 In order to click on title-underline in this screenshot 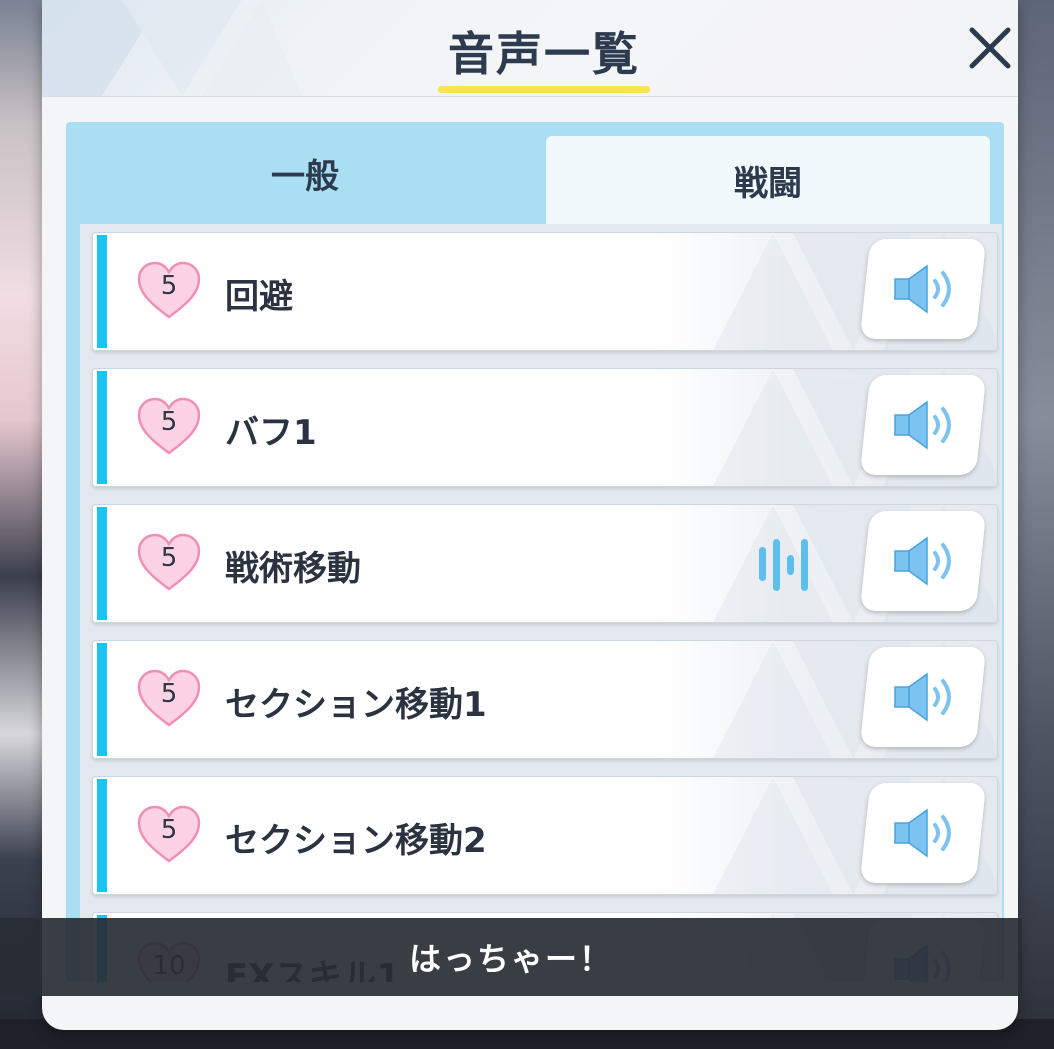, I will do `click(544, 89)`.